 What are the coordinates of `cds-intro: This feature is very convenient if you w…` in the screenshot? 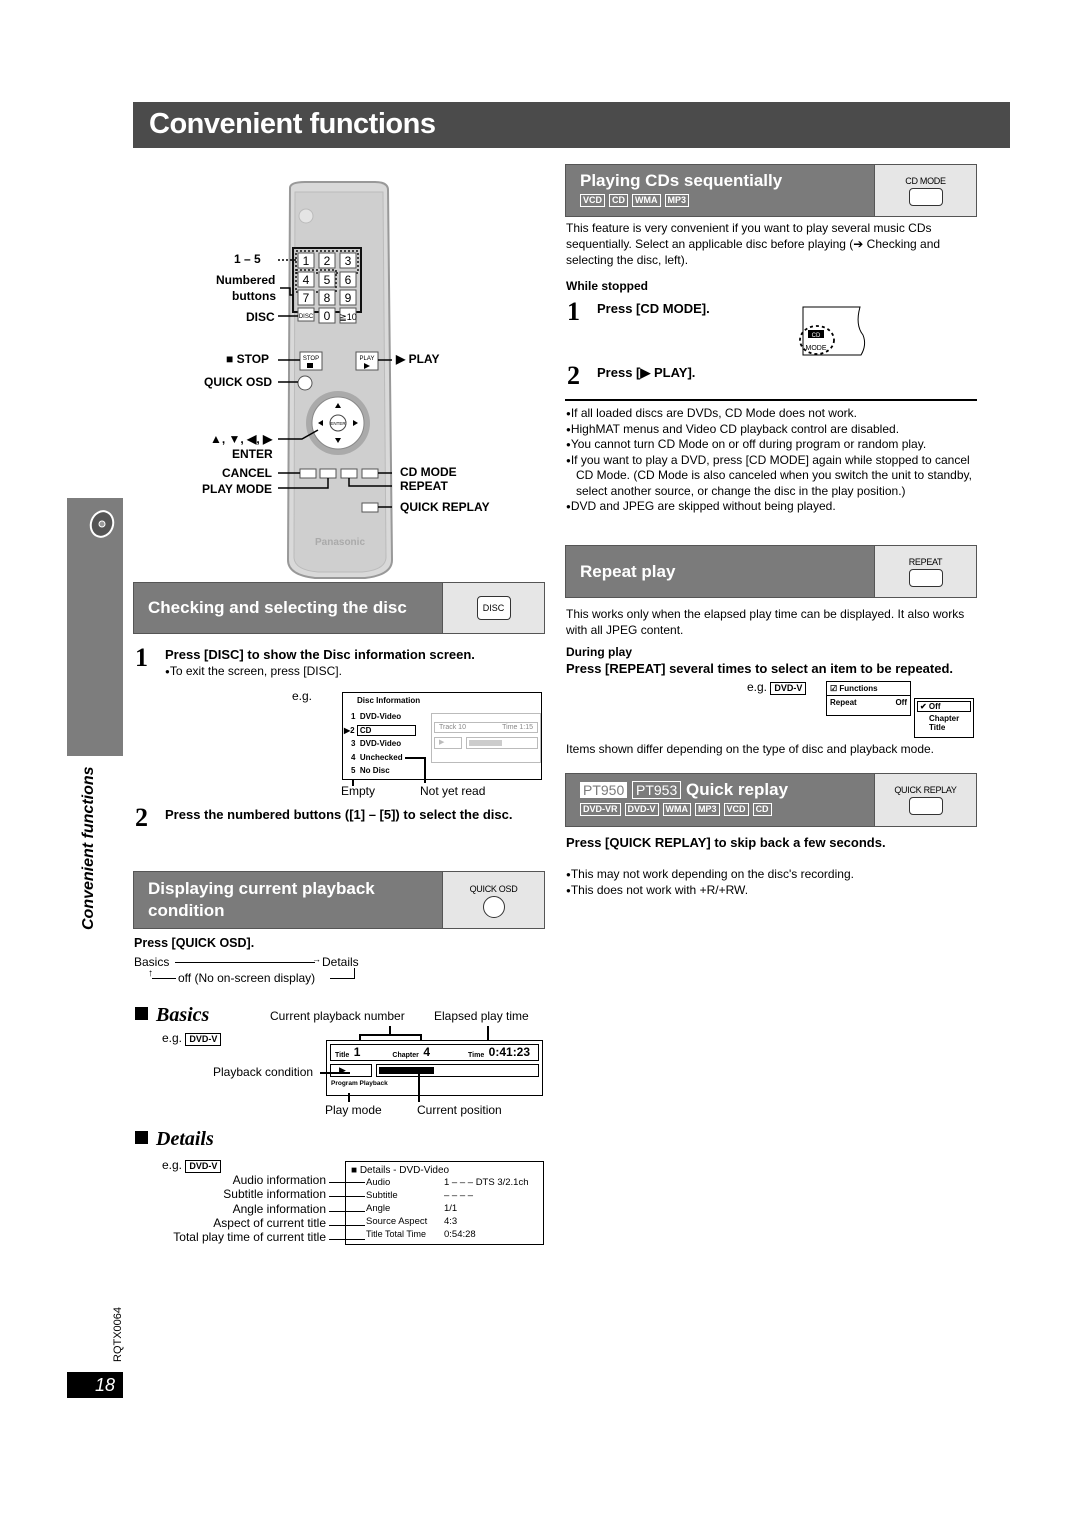 It's located at (753, 244).